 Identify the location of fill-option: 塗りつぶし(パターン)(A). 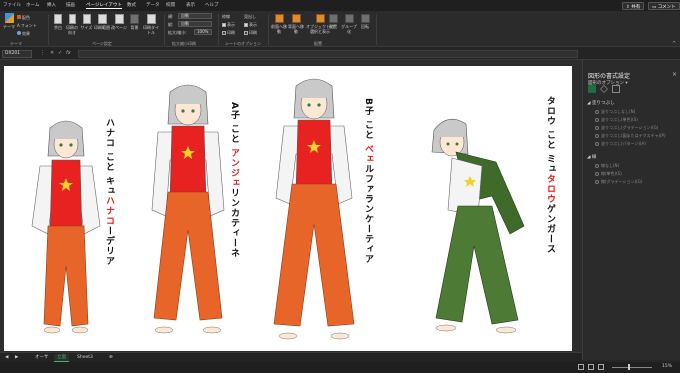
(620, 144).